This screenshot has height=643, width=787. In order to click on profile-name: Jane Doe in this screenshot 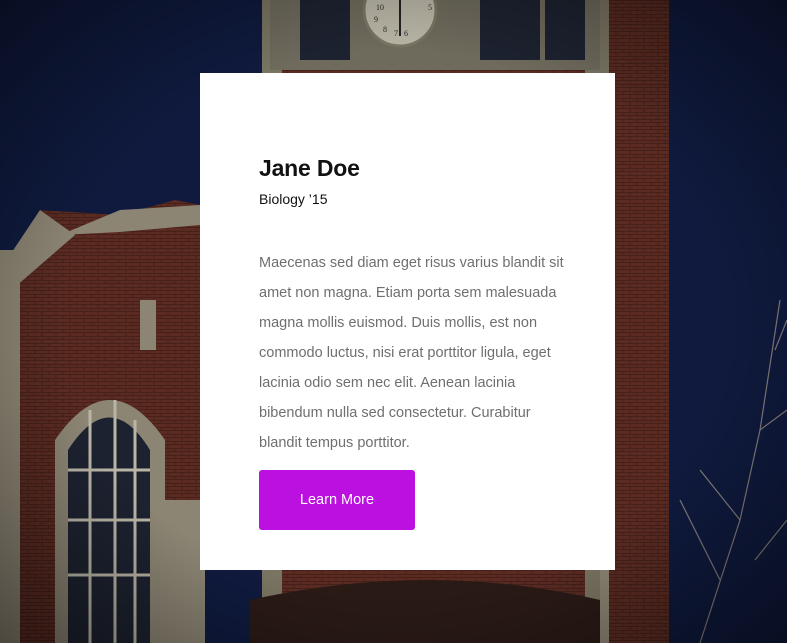, I will do `click(309, 168)`.